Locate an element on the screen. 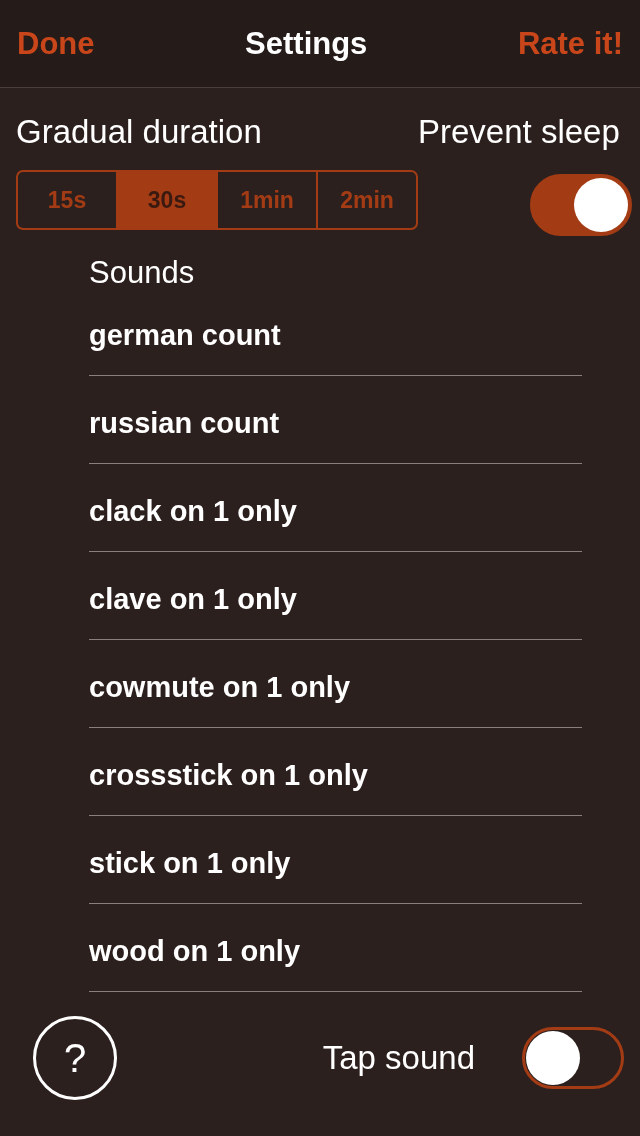  sound-list-item: crossstick on 1 only is located at coordinates (228, 775).